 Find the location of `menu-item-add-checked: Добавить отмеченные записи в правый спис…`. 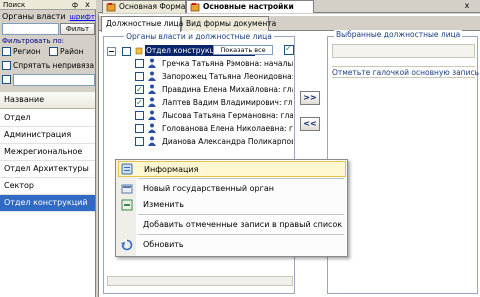

menu-item-add-checked: Добавить отмеченные записи в правый спис… is located at coordinates (232, 225).